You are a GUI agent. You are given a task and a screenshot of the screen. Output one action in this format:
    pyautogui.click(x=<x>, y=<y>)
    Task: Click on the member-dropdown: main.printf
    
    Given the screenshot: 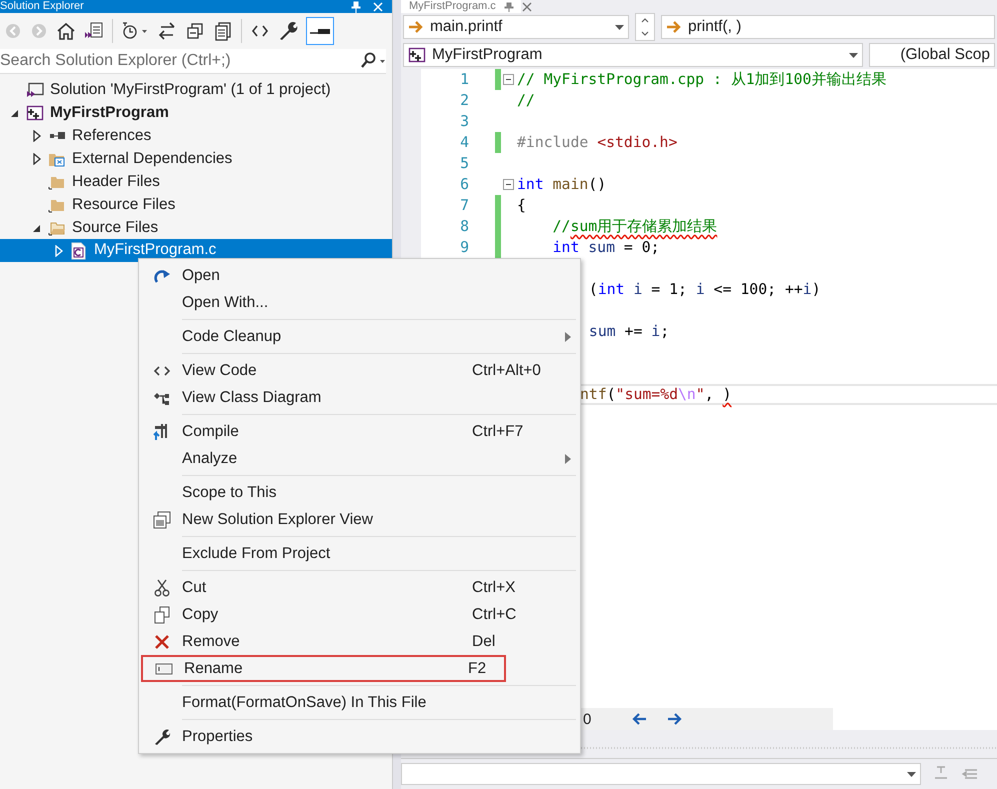 What is the action you would take?
    pyautogui.click(x=516, y=27)
    